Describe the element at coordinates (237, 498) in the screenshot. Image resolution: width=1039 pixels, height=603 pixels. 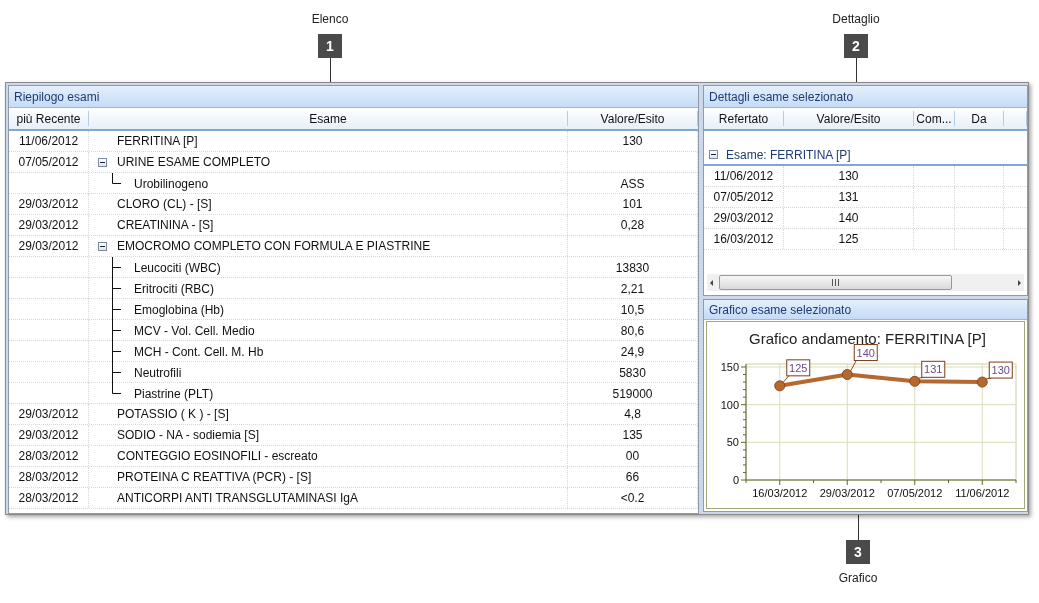
I see `exam-name: ANTICORPI ANTI TRANSGLUTAMINASI IgA` at that location.